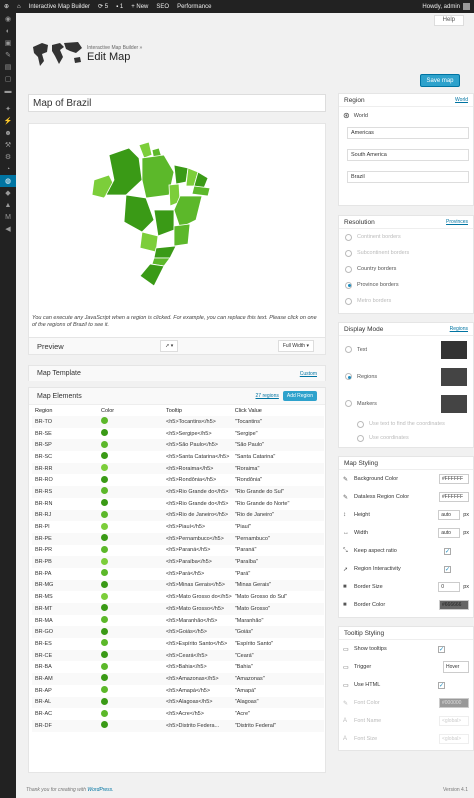 Image resolution: width=474 pixels, height=798 pixels. Describe the element at coordinates (406, 424) in the screenshot. I see `use-text-coordinates-radio: Use text to find the coordinates` at that location.